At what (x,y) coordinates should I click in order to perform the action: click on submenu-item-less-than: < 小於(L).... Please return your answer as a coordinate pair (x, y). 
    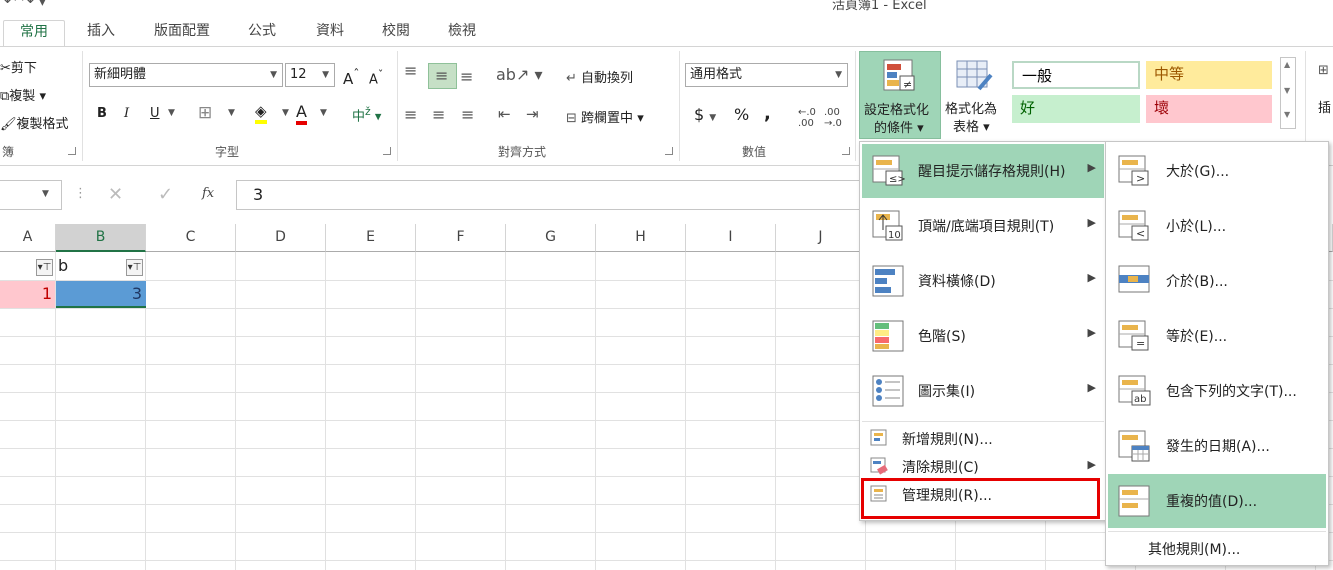
    Looking at the image, I should click on (1217, 226).